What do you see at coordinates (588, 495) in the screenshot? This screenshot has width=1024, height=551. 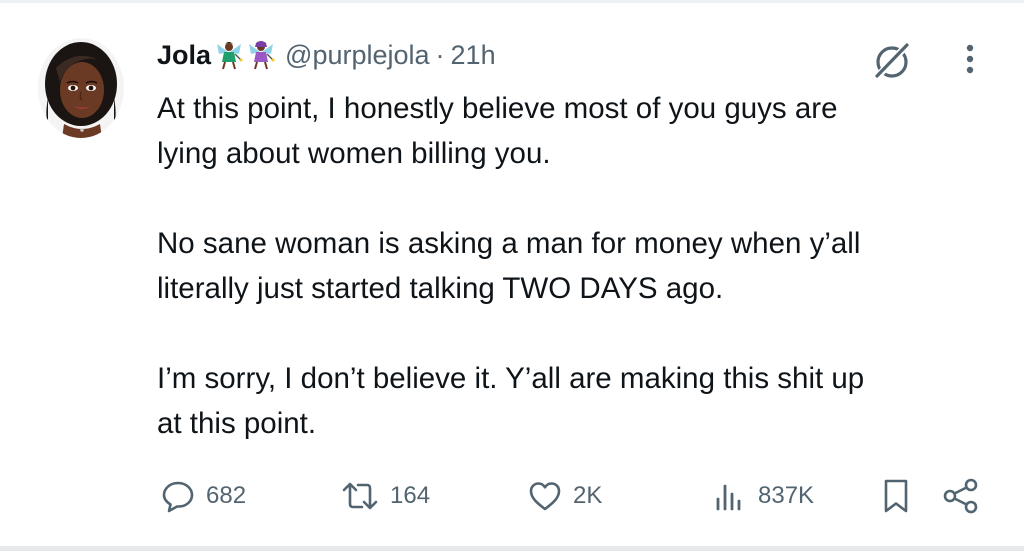 I see `like-count: 2K` at bounding box center [588, 495].